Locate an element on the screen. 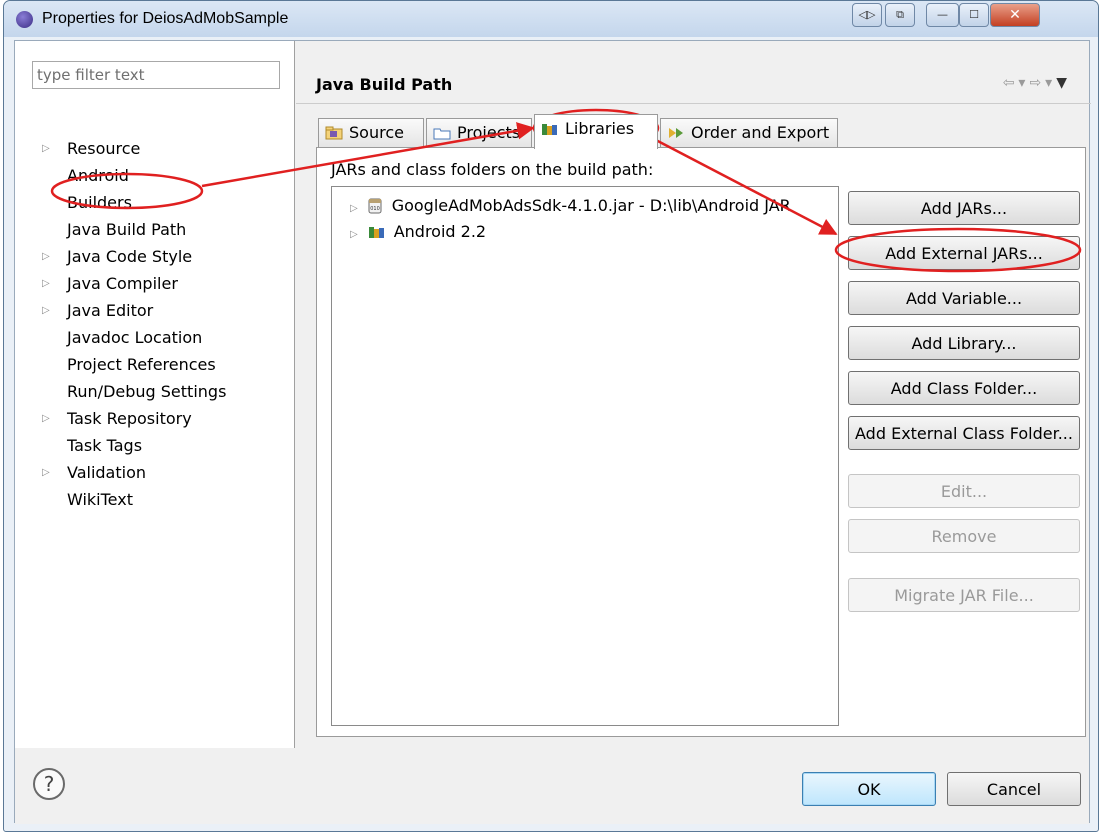  list-item: ▷ Android 2.2 is located at coordinates (418, 232).